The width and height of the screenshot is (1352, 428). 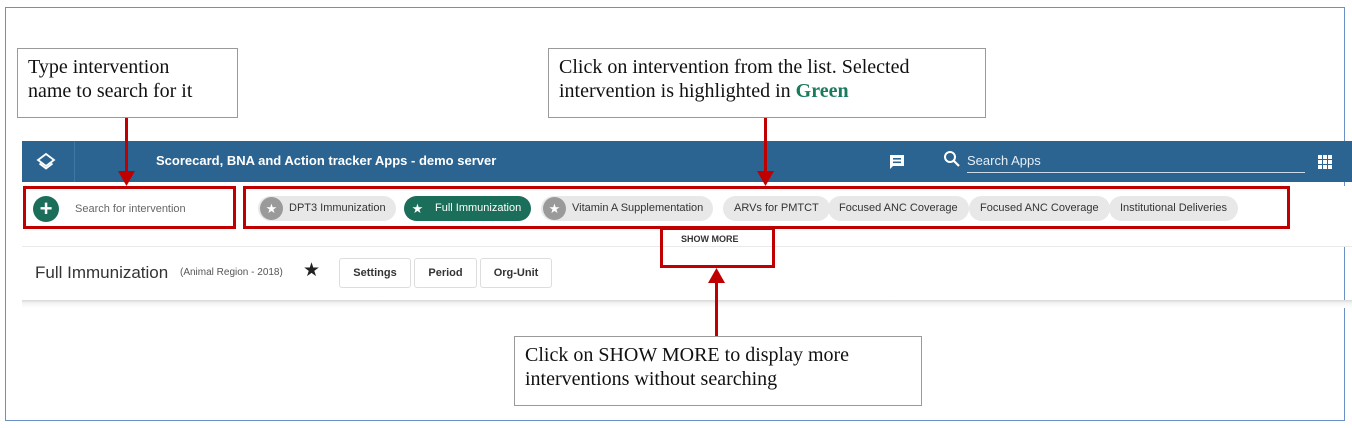 What do you see at coordinates (716, 308) in the screenshot?
I see `showmore-arrow-line` at bounding box center [716, 308].